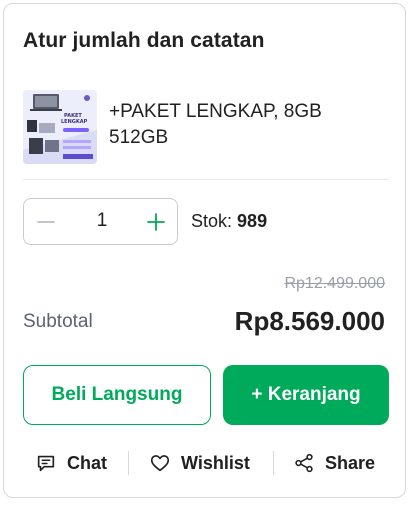 The width and height of the screenshot is (412, 506). What do you see at coordinates (215, 124) in the screenshot?
I see `product-name: +PAKET LENGKAP, 8GB 512GB` at bounding box center [215, 124].